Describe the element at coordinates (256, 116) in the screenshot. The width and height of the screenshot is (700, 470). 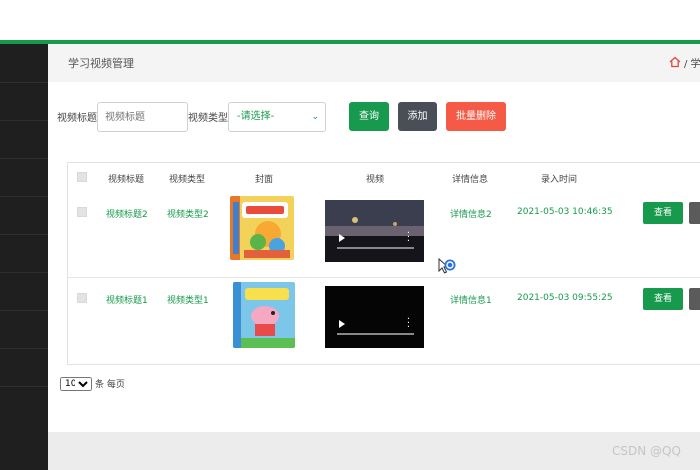
I see `type-select-value: -请选择-` at that location.